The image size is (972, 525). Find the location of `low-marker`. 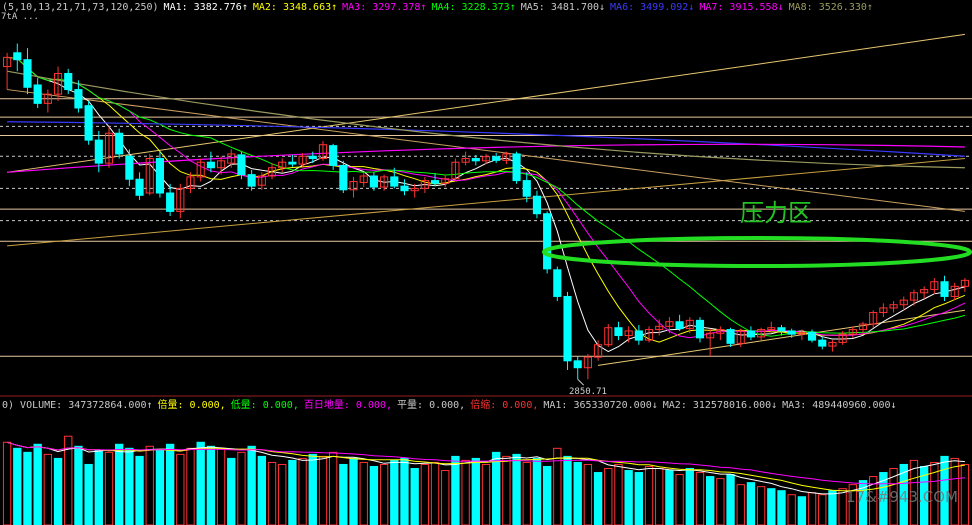

low-marker is located at coordinates (581, 382).